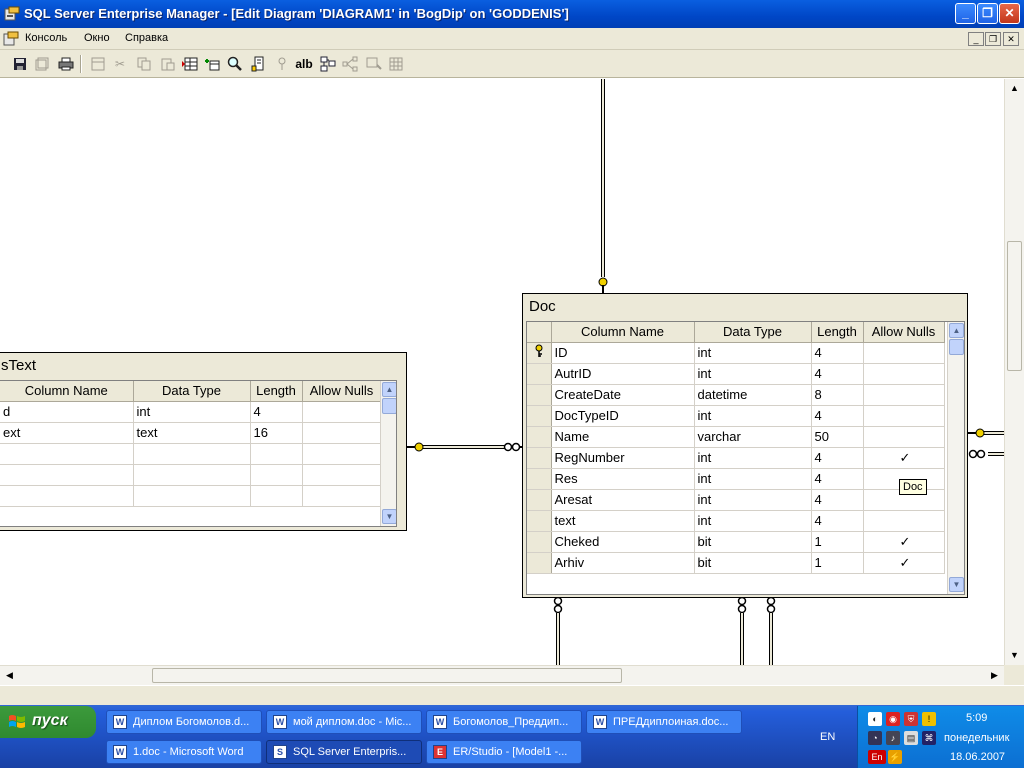 The height and width of the screenshot is (768, 1024). Describe the element at coordinates (623, 563) in the screenshot. I see `cell-column-name: Arhiv` at that location.